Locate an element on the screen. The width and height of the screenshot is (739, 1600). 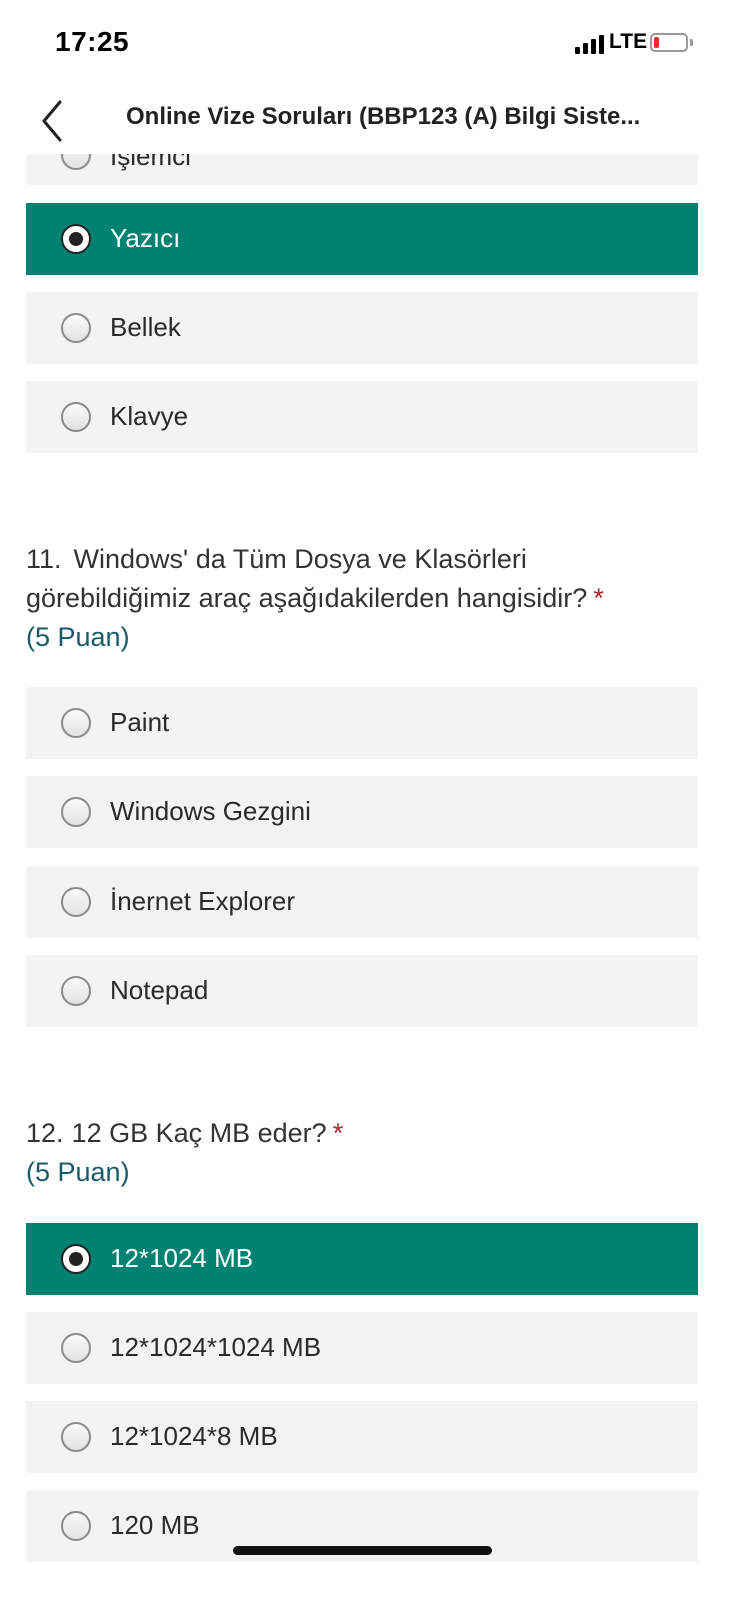
option-label: Klavye is located at coordinates (149, 416).